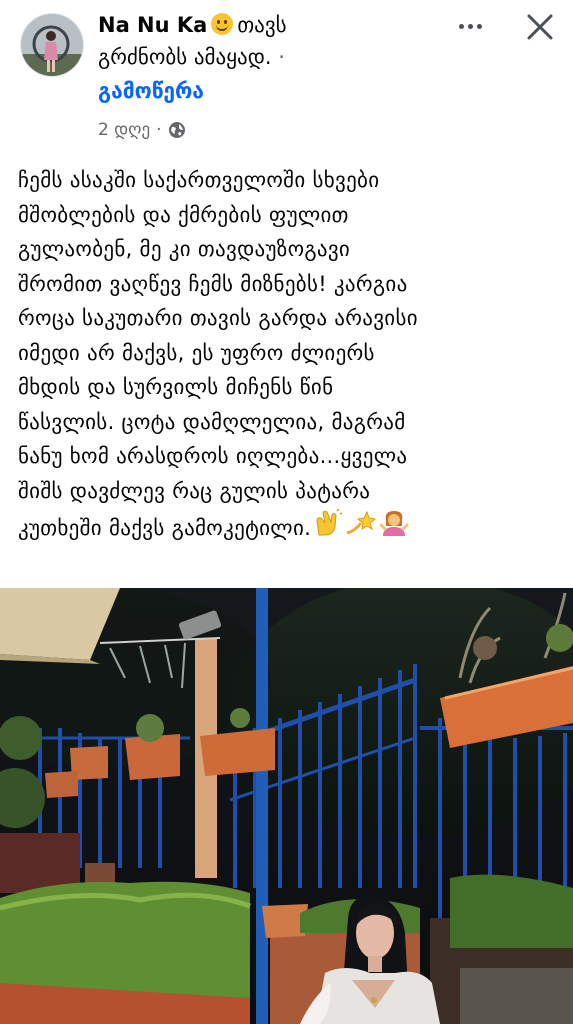  I want to click on header-text: Na Nu Ka თავს გრძნობს ამაყად. · გამოწერა, so click(263, 59).